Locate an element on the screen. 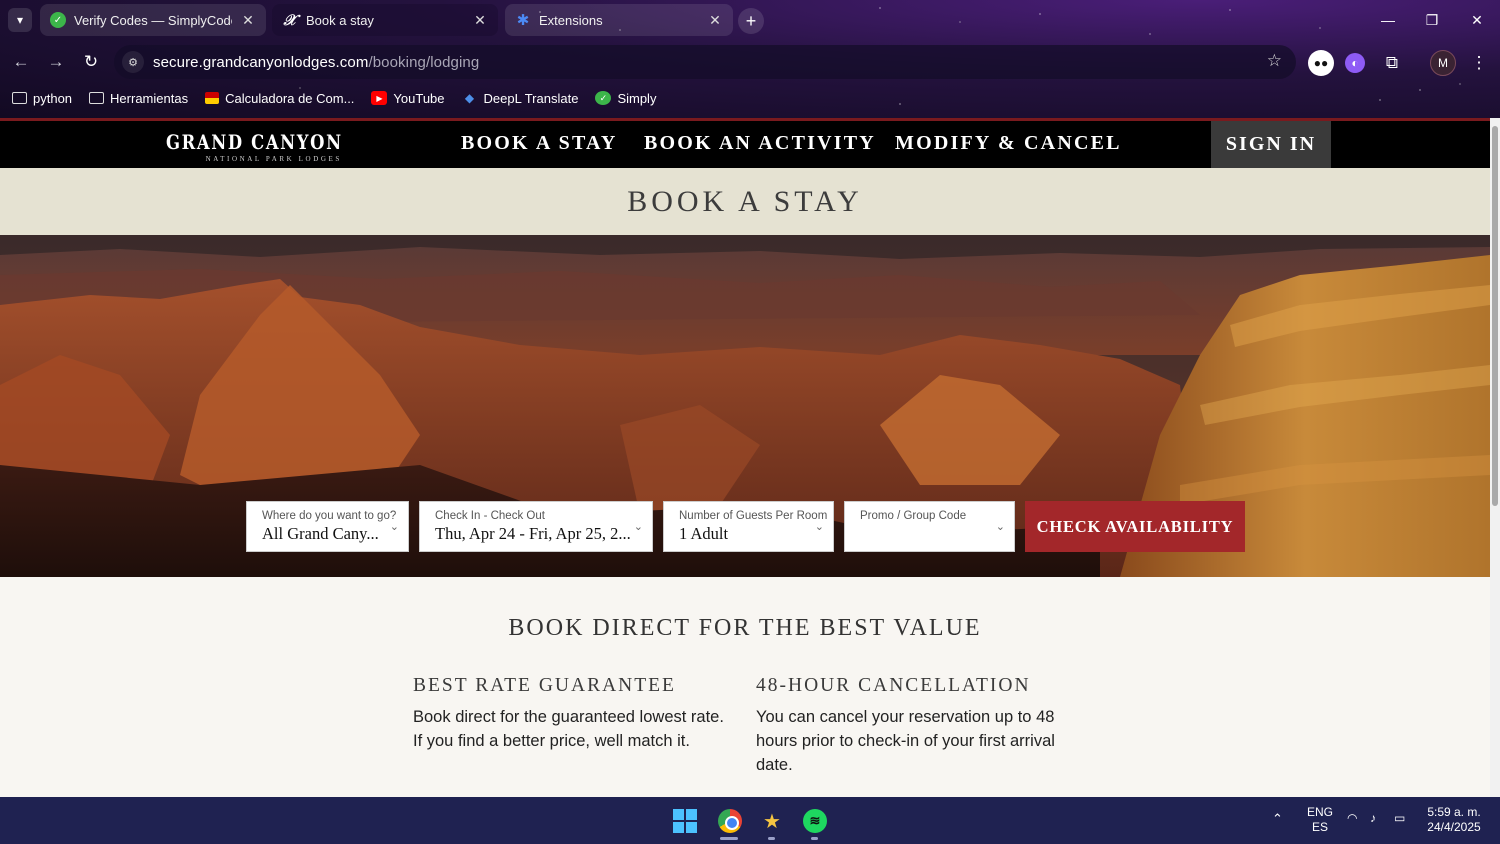 The height and width of the screenshot is (844, 1500). tab-title: Book a stay is located at coordinates (340, 20).